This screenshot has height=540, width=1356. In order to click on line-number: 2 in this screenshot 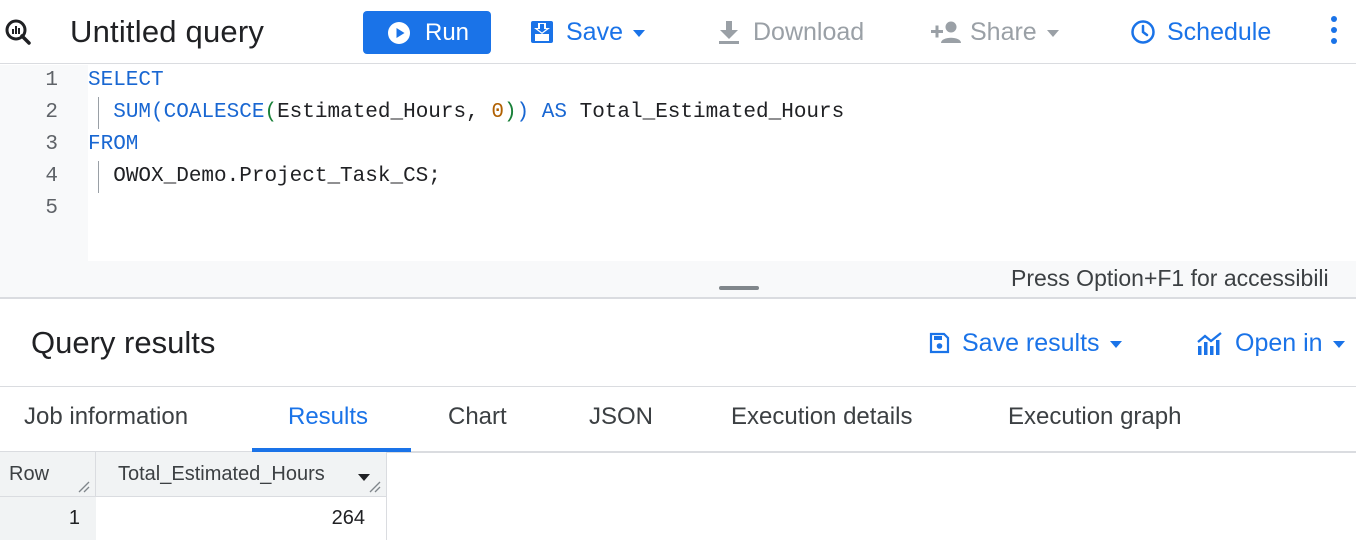, I will do `click(51, 112)`.